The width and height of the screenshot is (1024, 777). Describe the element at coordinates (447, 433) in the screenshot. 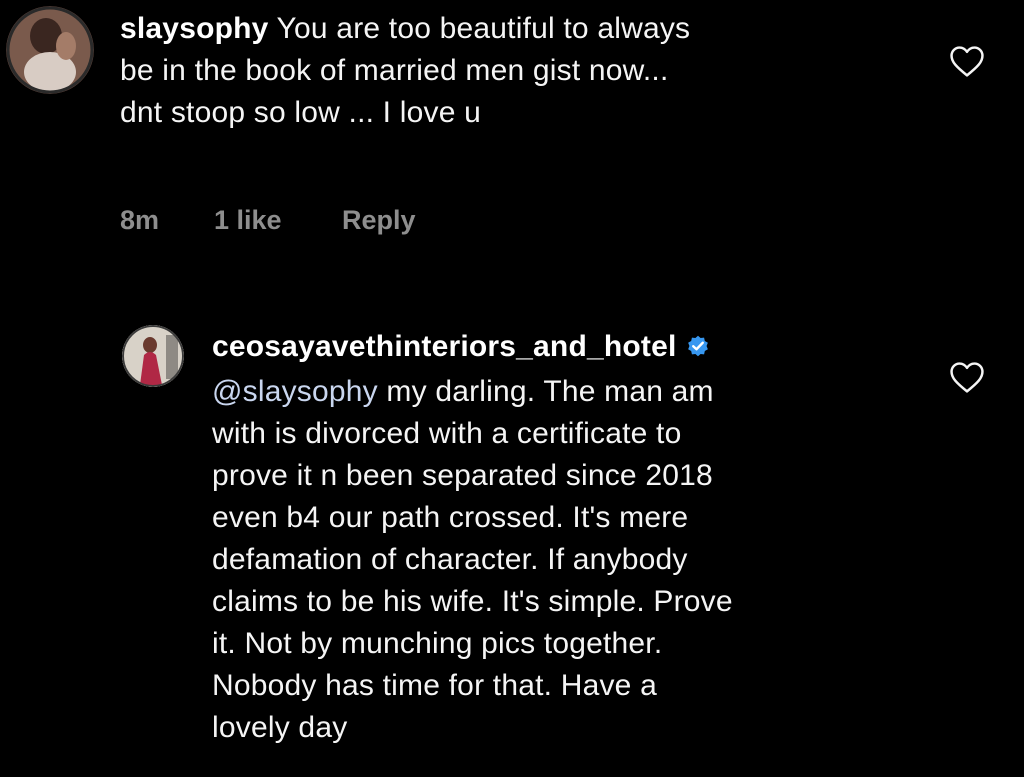

I see `comment-line: with is divorced with a certificate to` at that location.